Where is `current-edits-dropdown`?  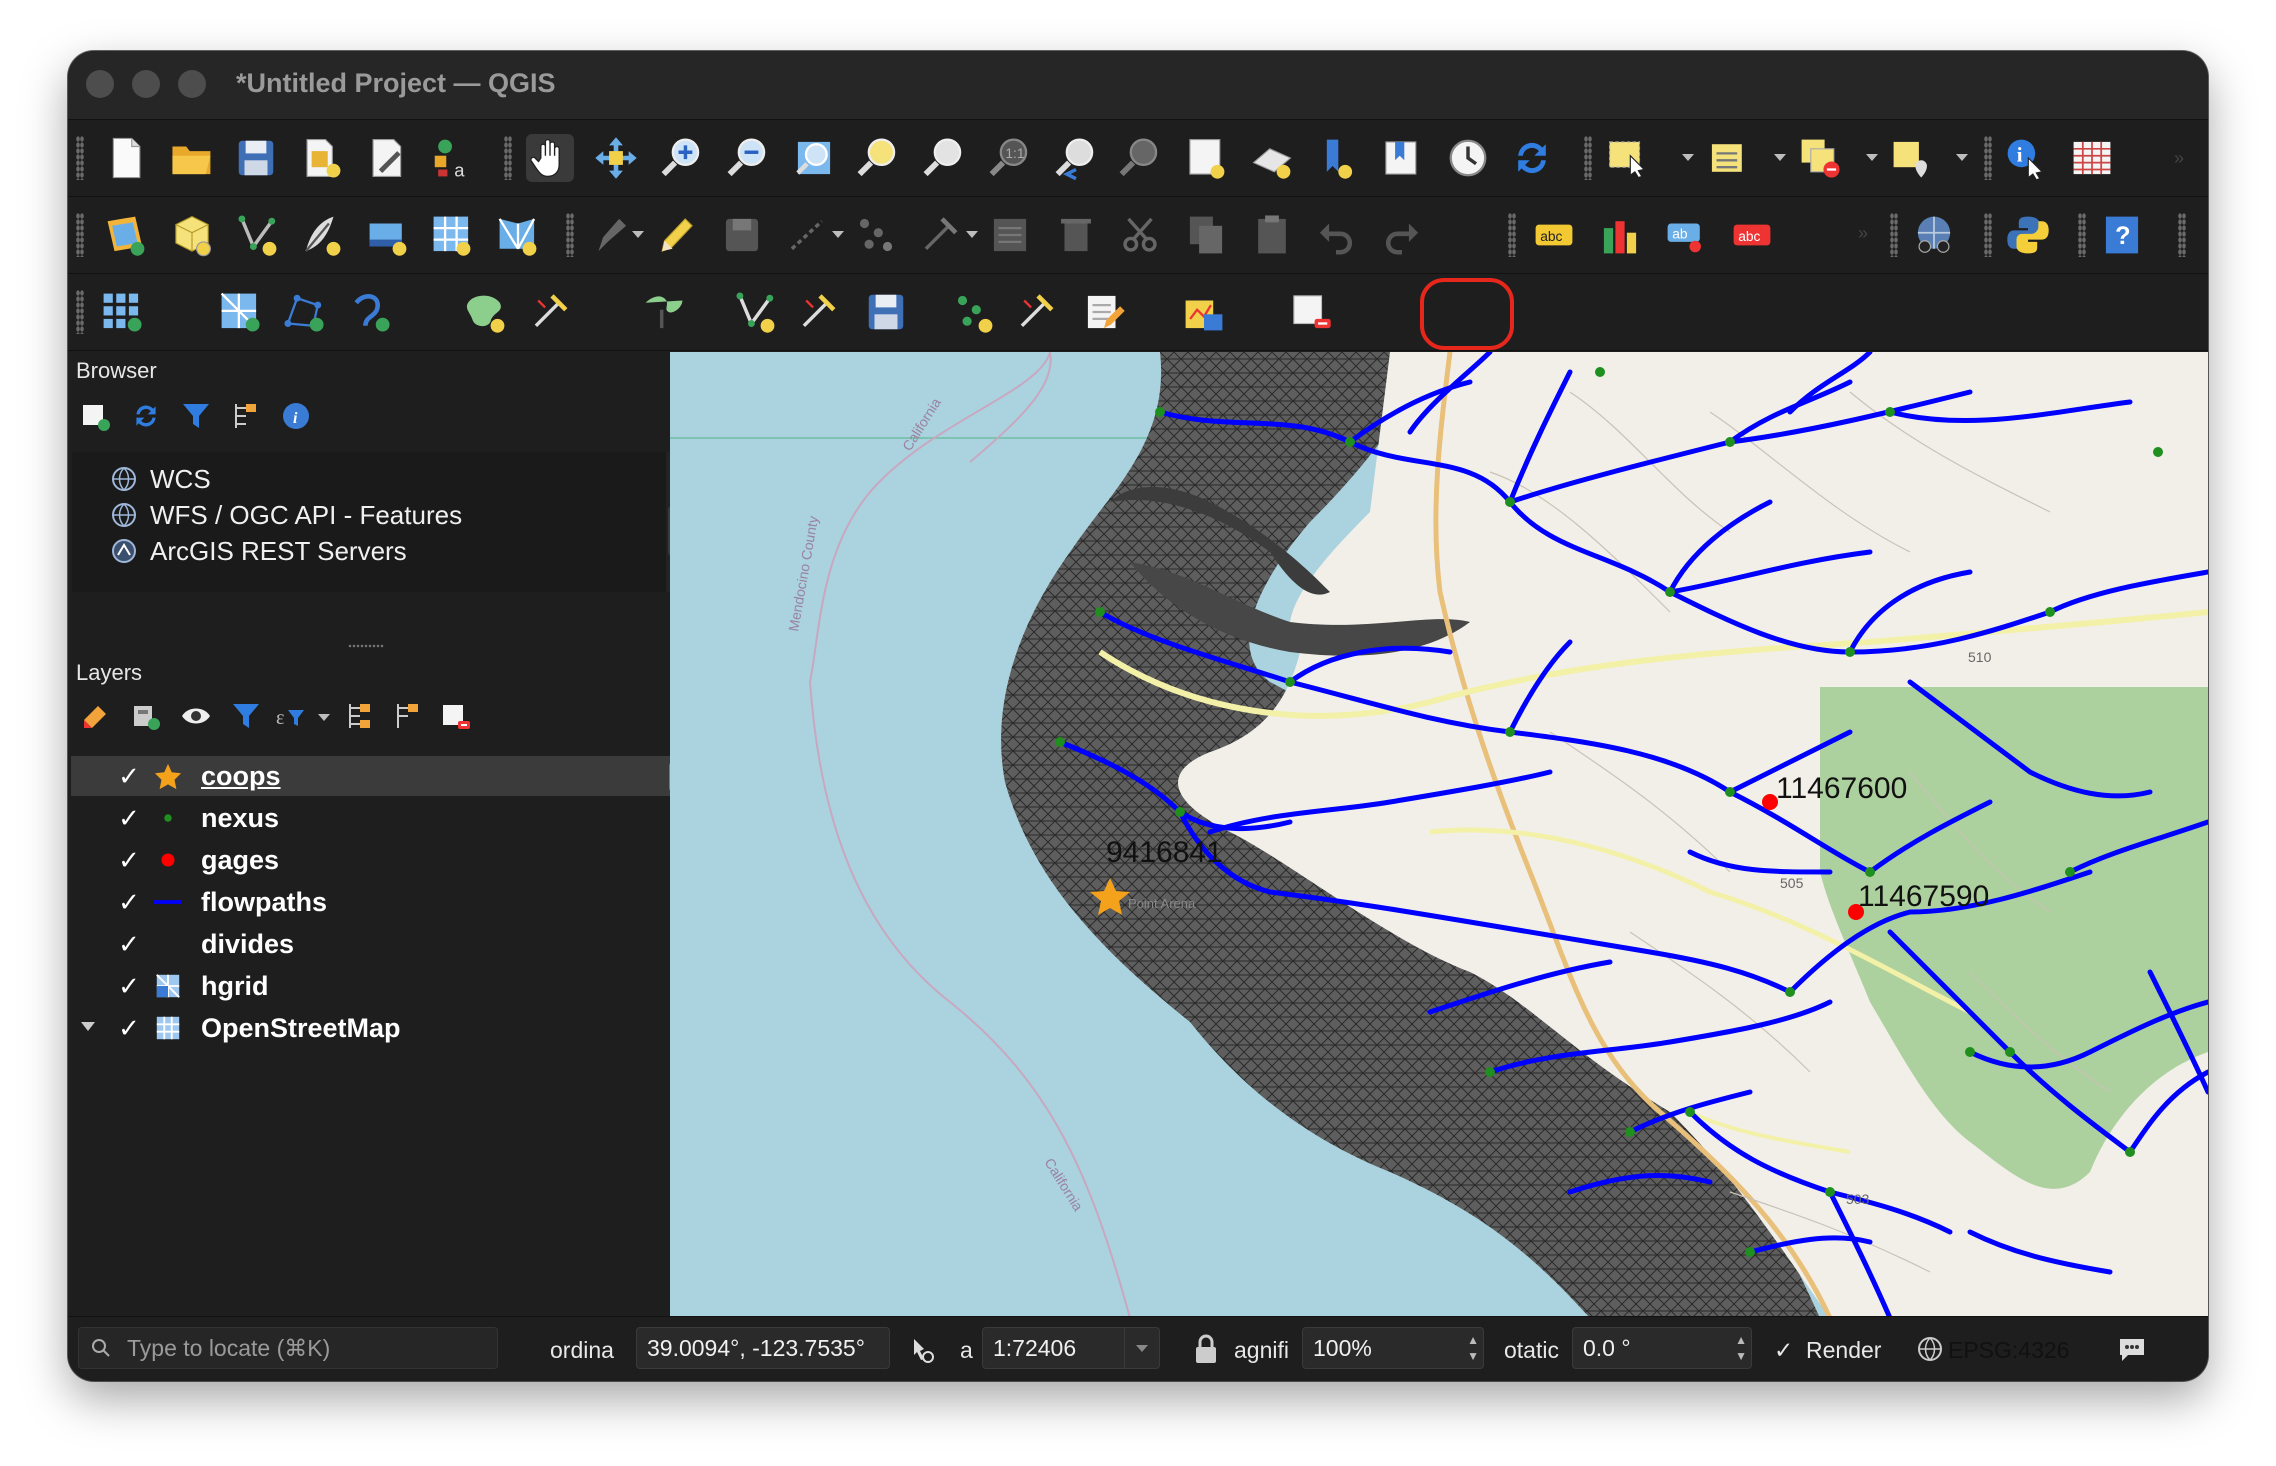
current-edits-dropdown is located at coordinates (638, 234).